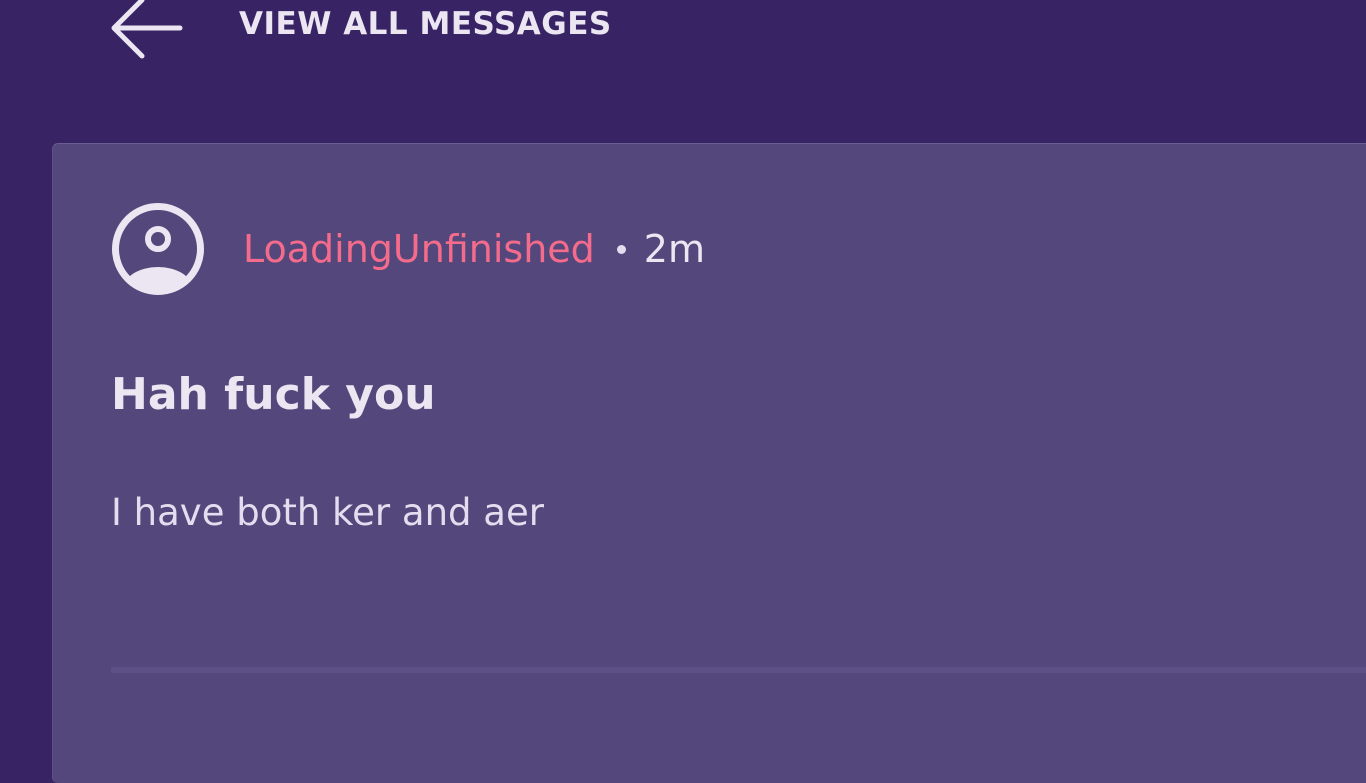 The image size is (1366, 783). Describe the element at coordinates (683, 30) in the screenshot. I see `top-bar: VIEW ALL MESSAGES` at that location.